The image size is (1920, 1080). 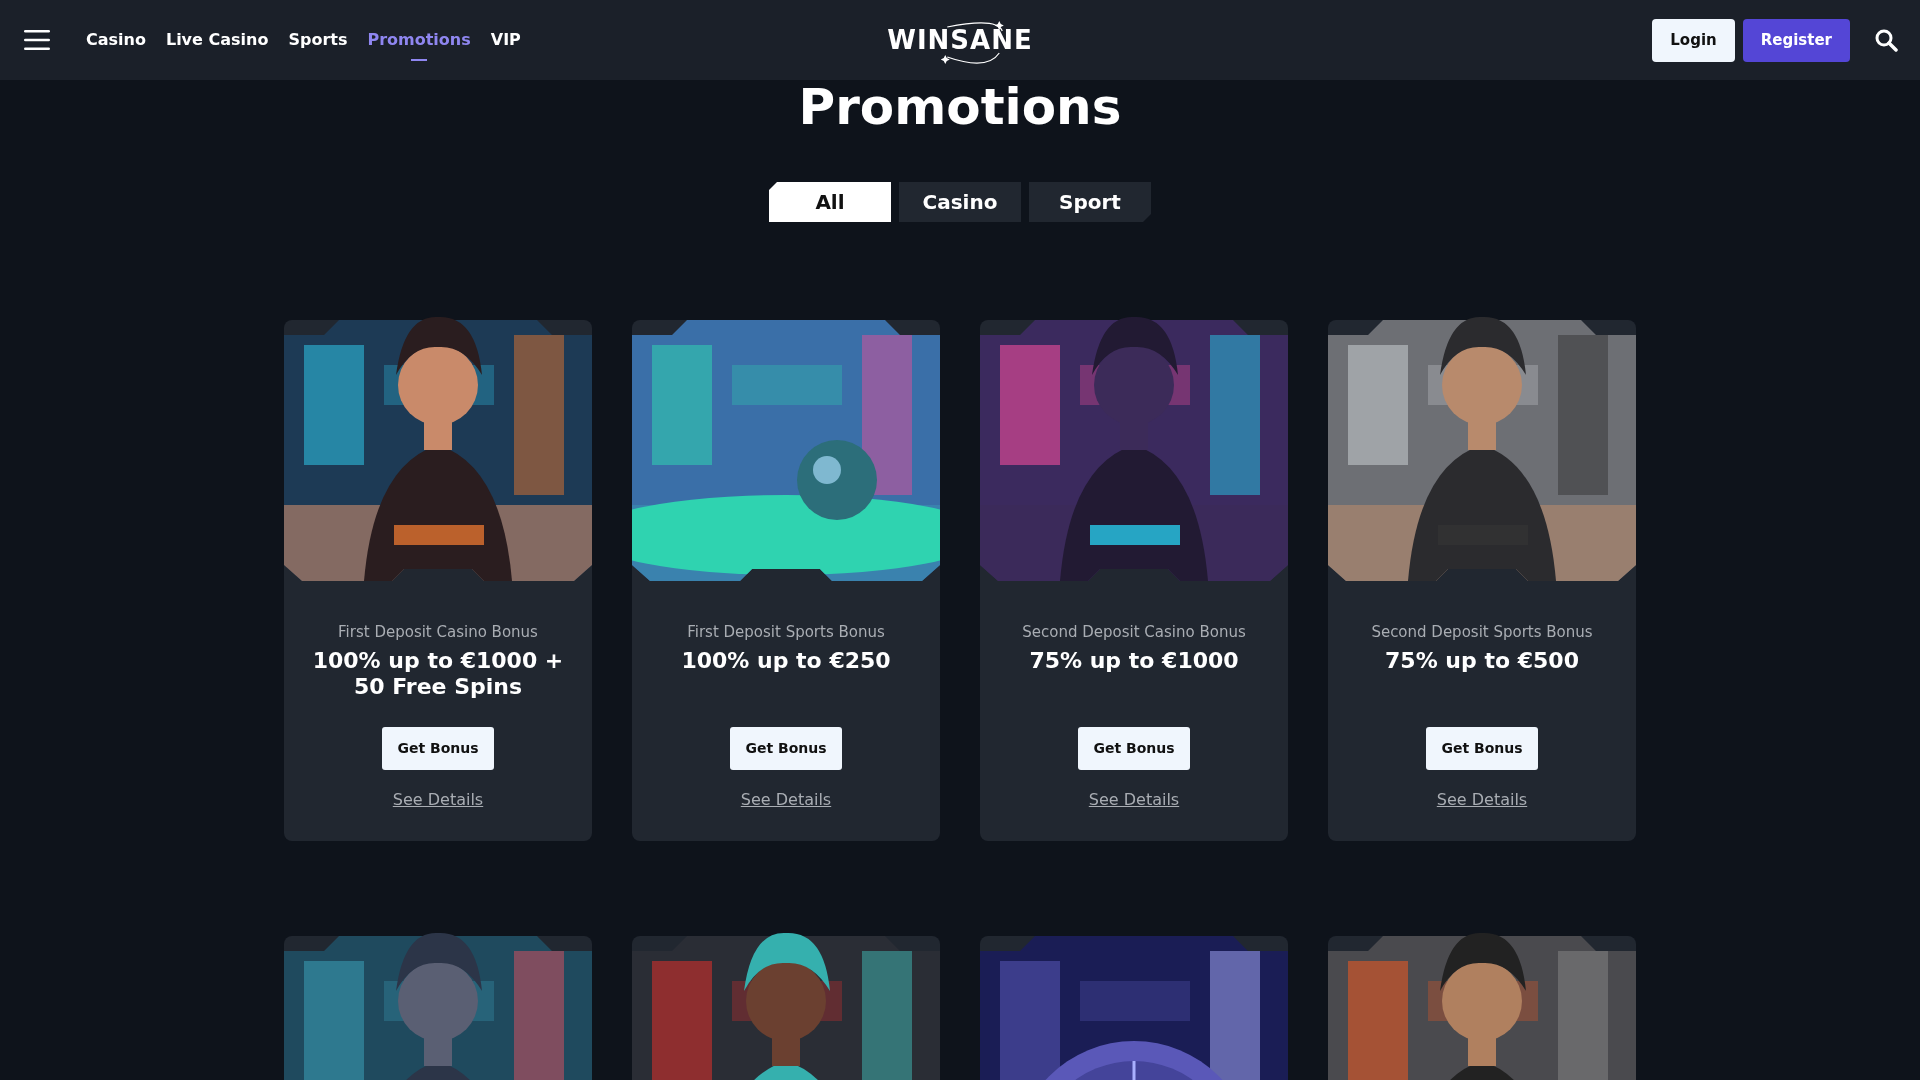 I want to click on promo-title: 75% up to €1000, so click(x=1134, y=661).